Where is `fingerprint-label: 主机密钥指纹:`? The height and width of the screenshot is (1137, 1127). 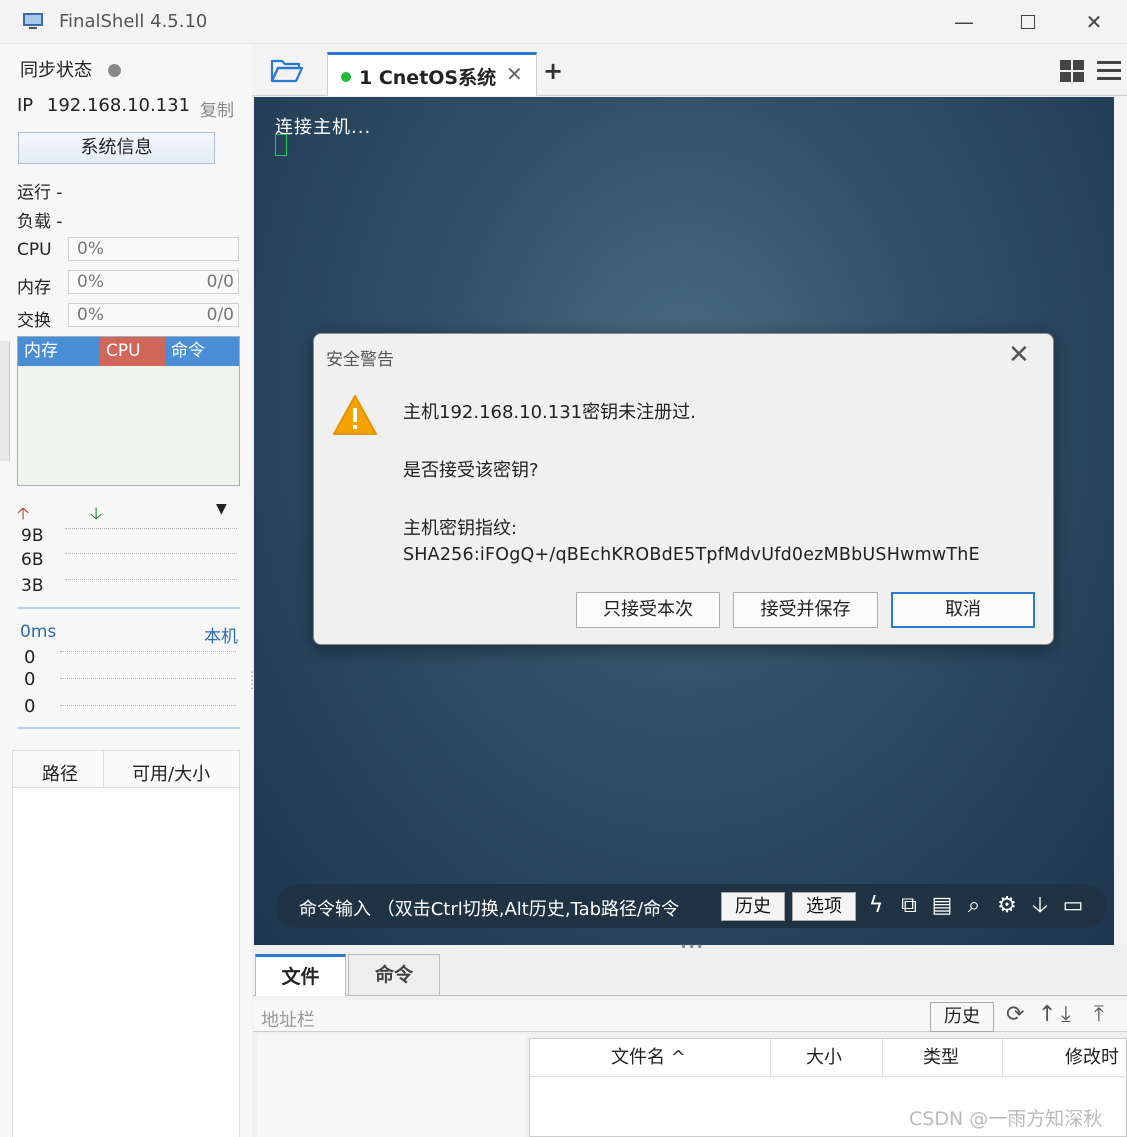 fingerprint-label: 主机密钥指纹: is located at coordinates (460, 528).